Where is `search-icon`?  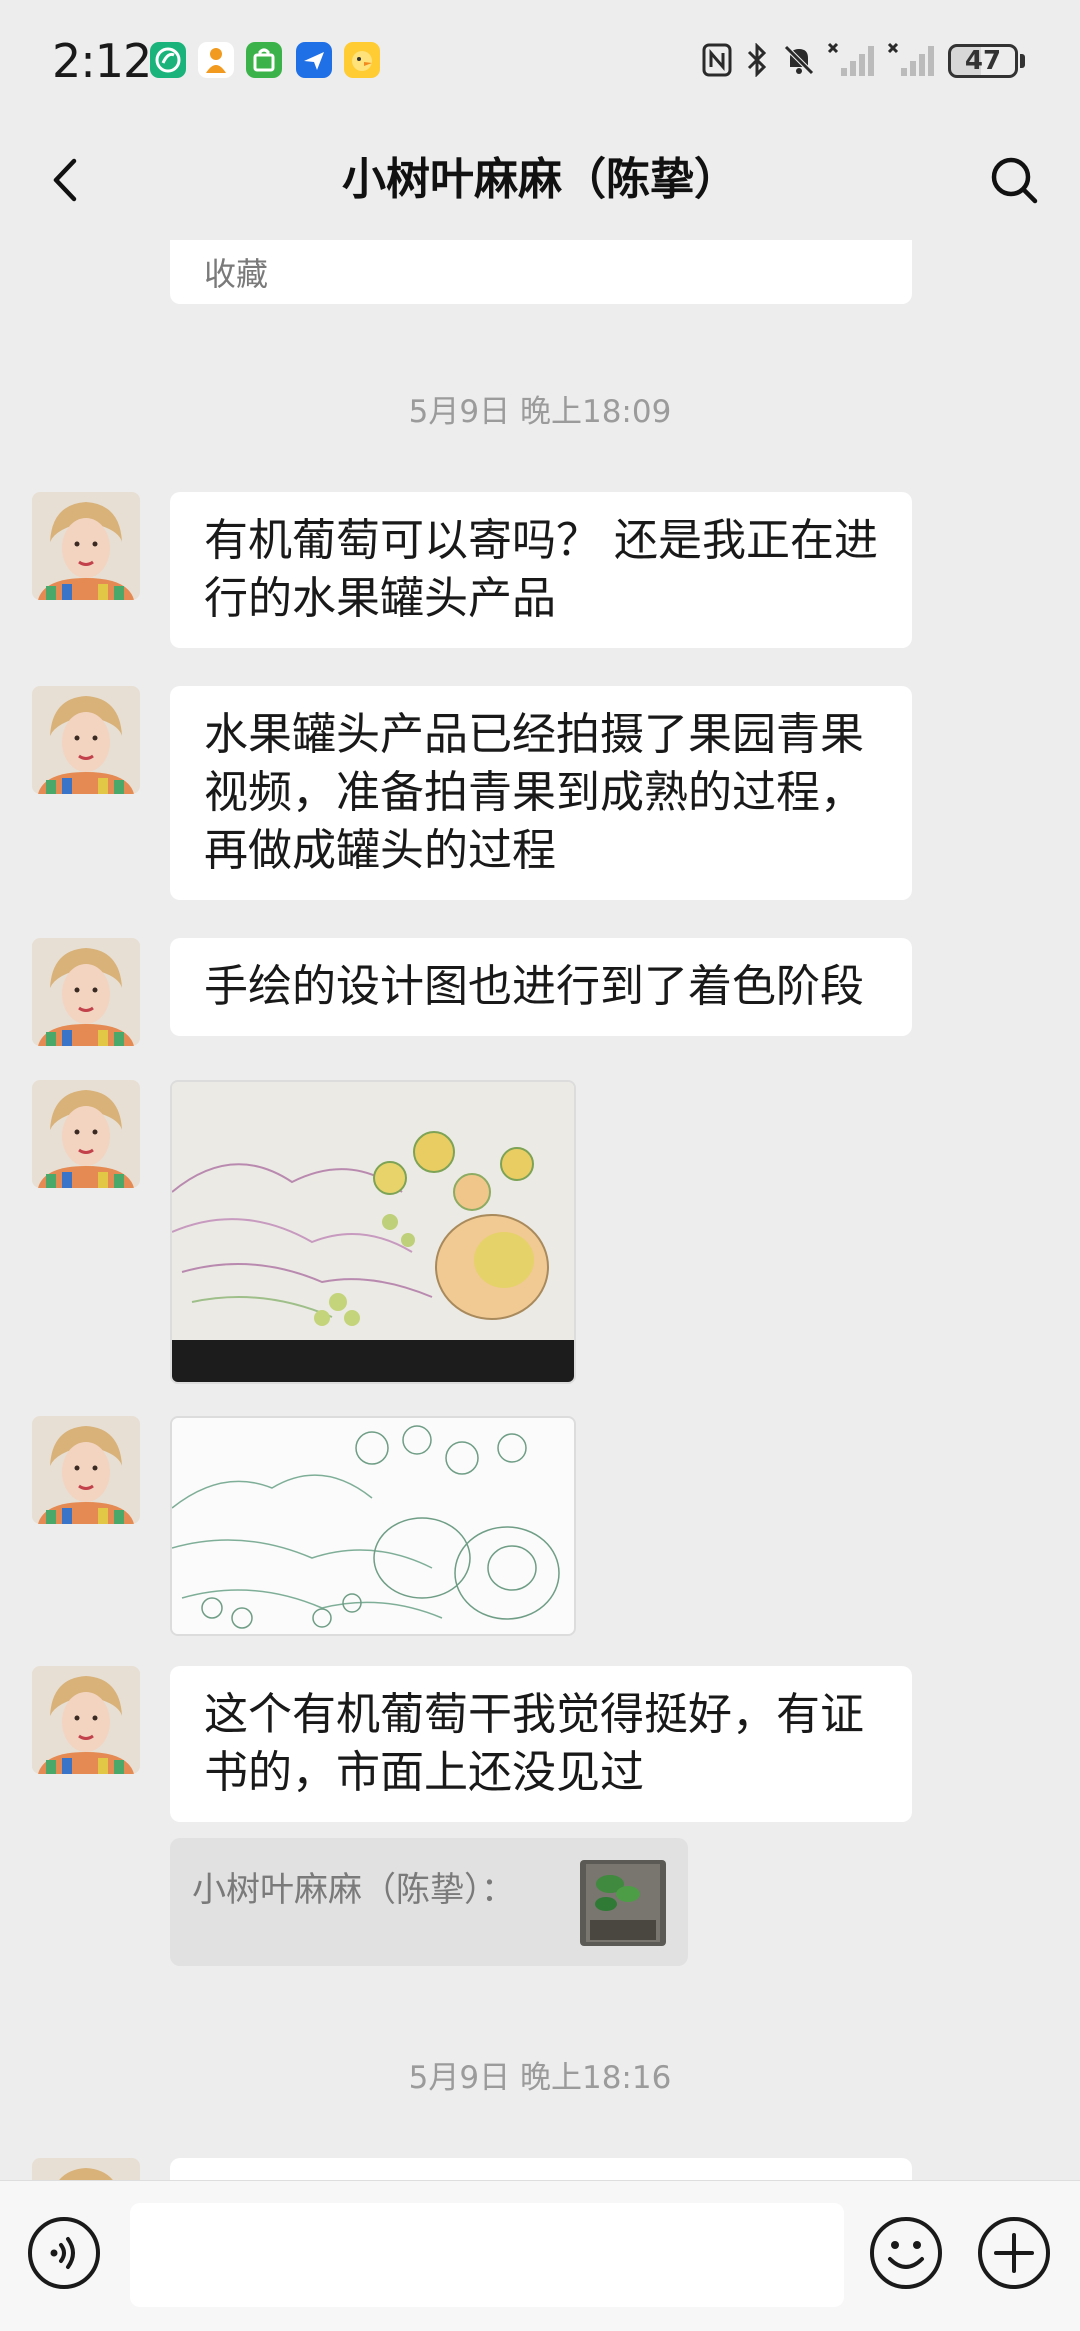 search-icon is located at coordinates (1014, 180).